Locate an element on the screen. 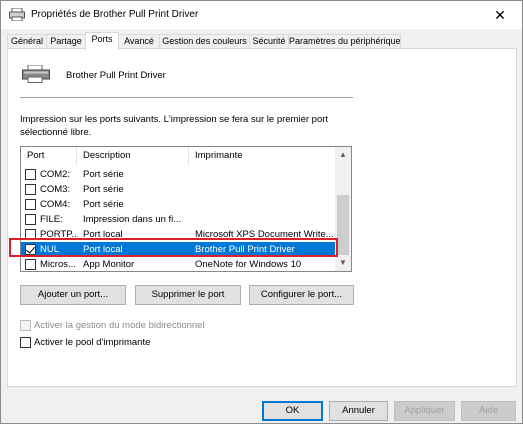 The height and width of the screenshot is (424, 523). printer-pool-label: Activer le pool d'imprimante is located at coordinates (92, 342).